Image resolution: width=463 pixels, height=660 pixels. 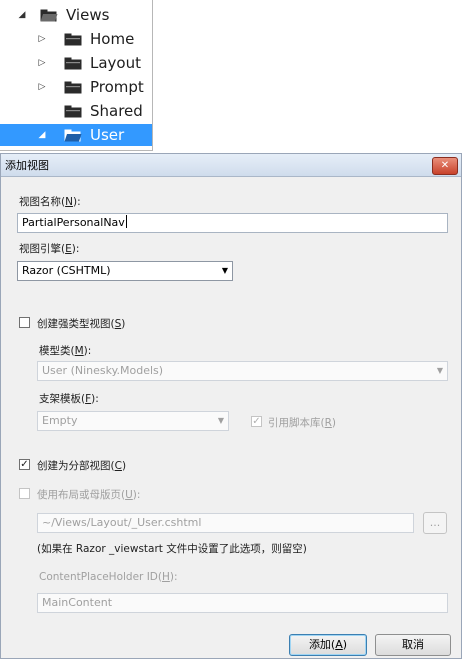 I want to click on viewstart-hint: (如果在 Razor _viewstart 文件中设置了此选项，则留空), so click(x=172, y=549).